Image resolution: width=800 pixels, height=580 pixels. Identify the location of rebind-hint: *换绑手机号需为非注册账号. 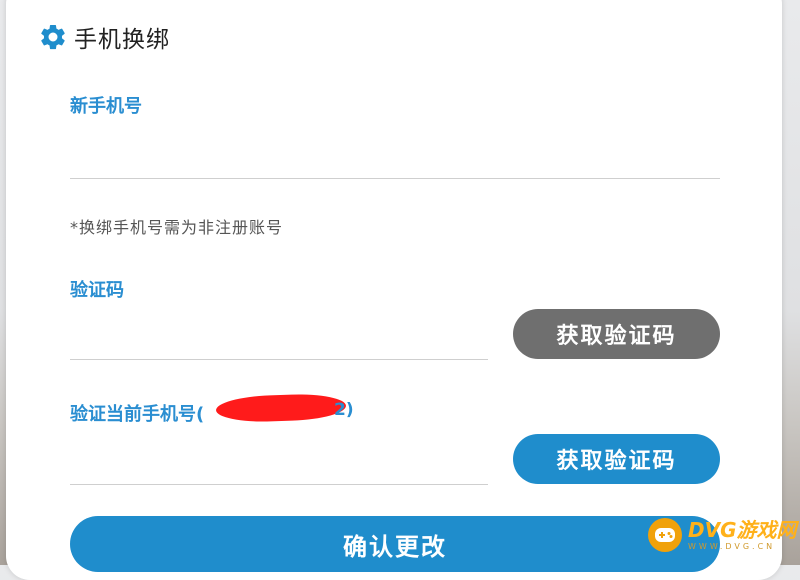
(177, 227).